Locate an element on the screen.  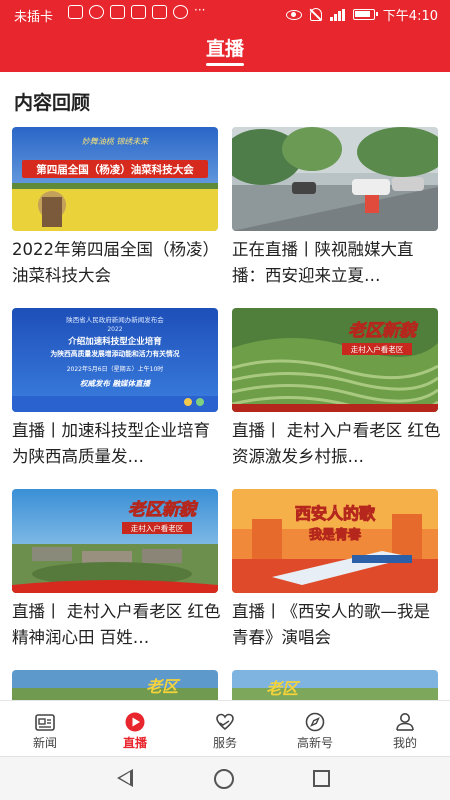
title-underline is located at coordinates (225, 64).